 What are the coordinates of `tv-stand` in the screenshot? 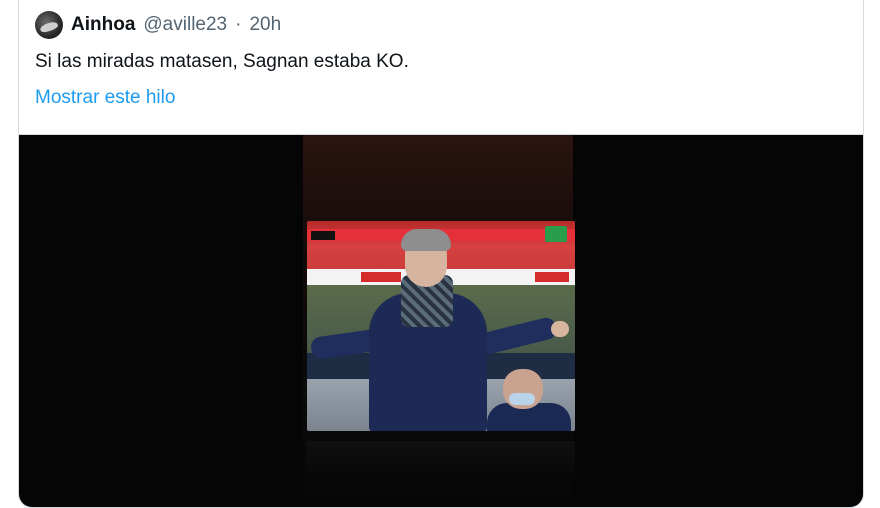 It's located at (441, 461).